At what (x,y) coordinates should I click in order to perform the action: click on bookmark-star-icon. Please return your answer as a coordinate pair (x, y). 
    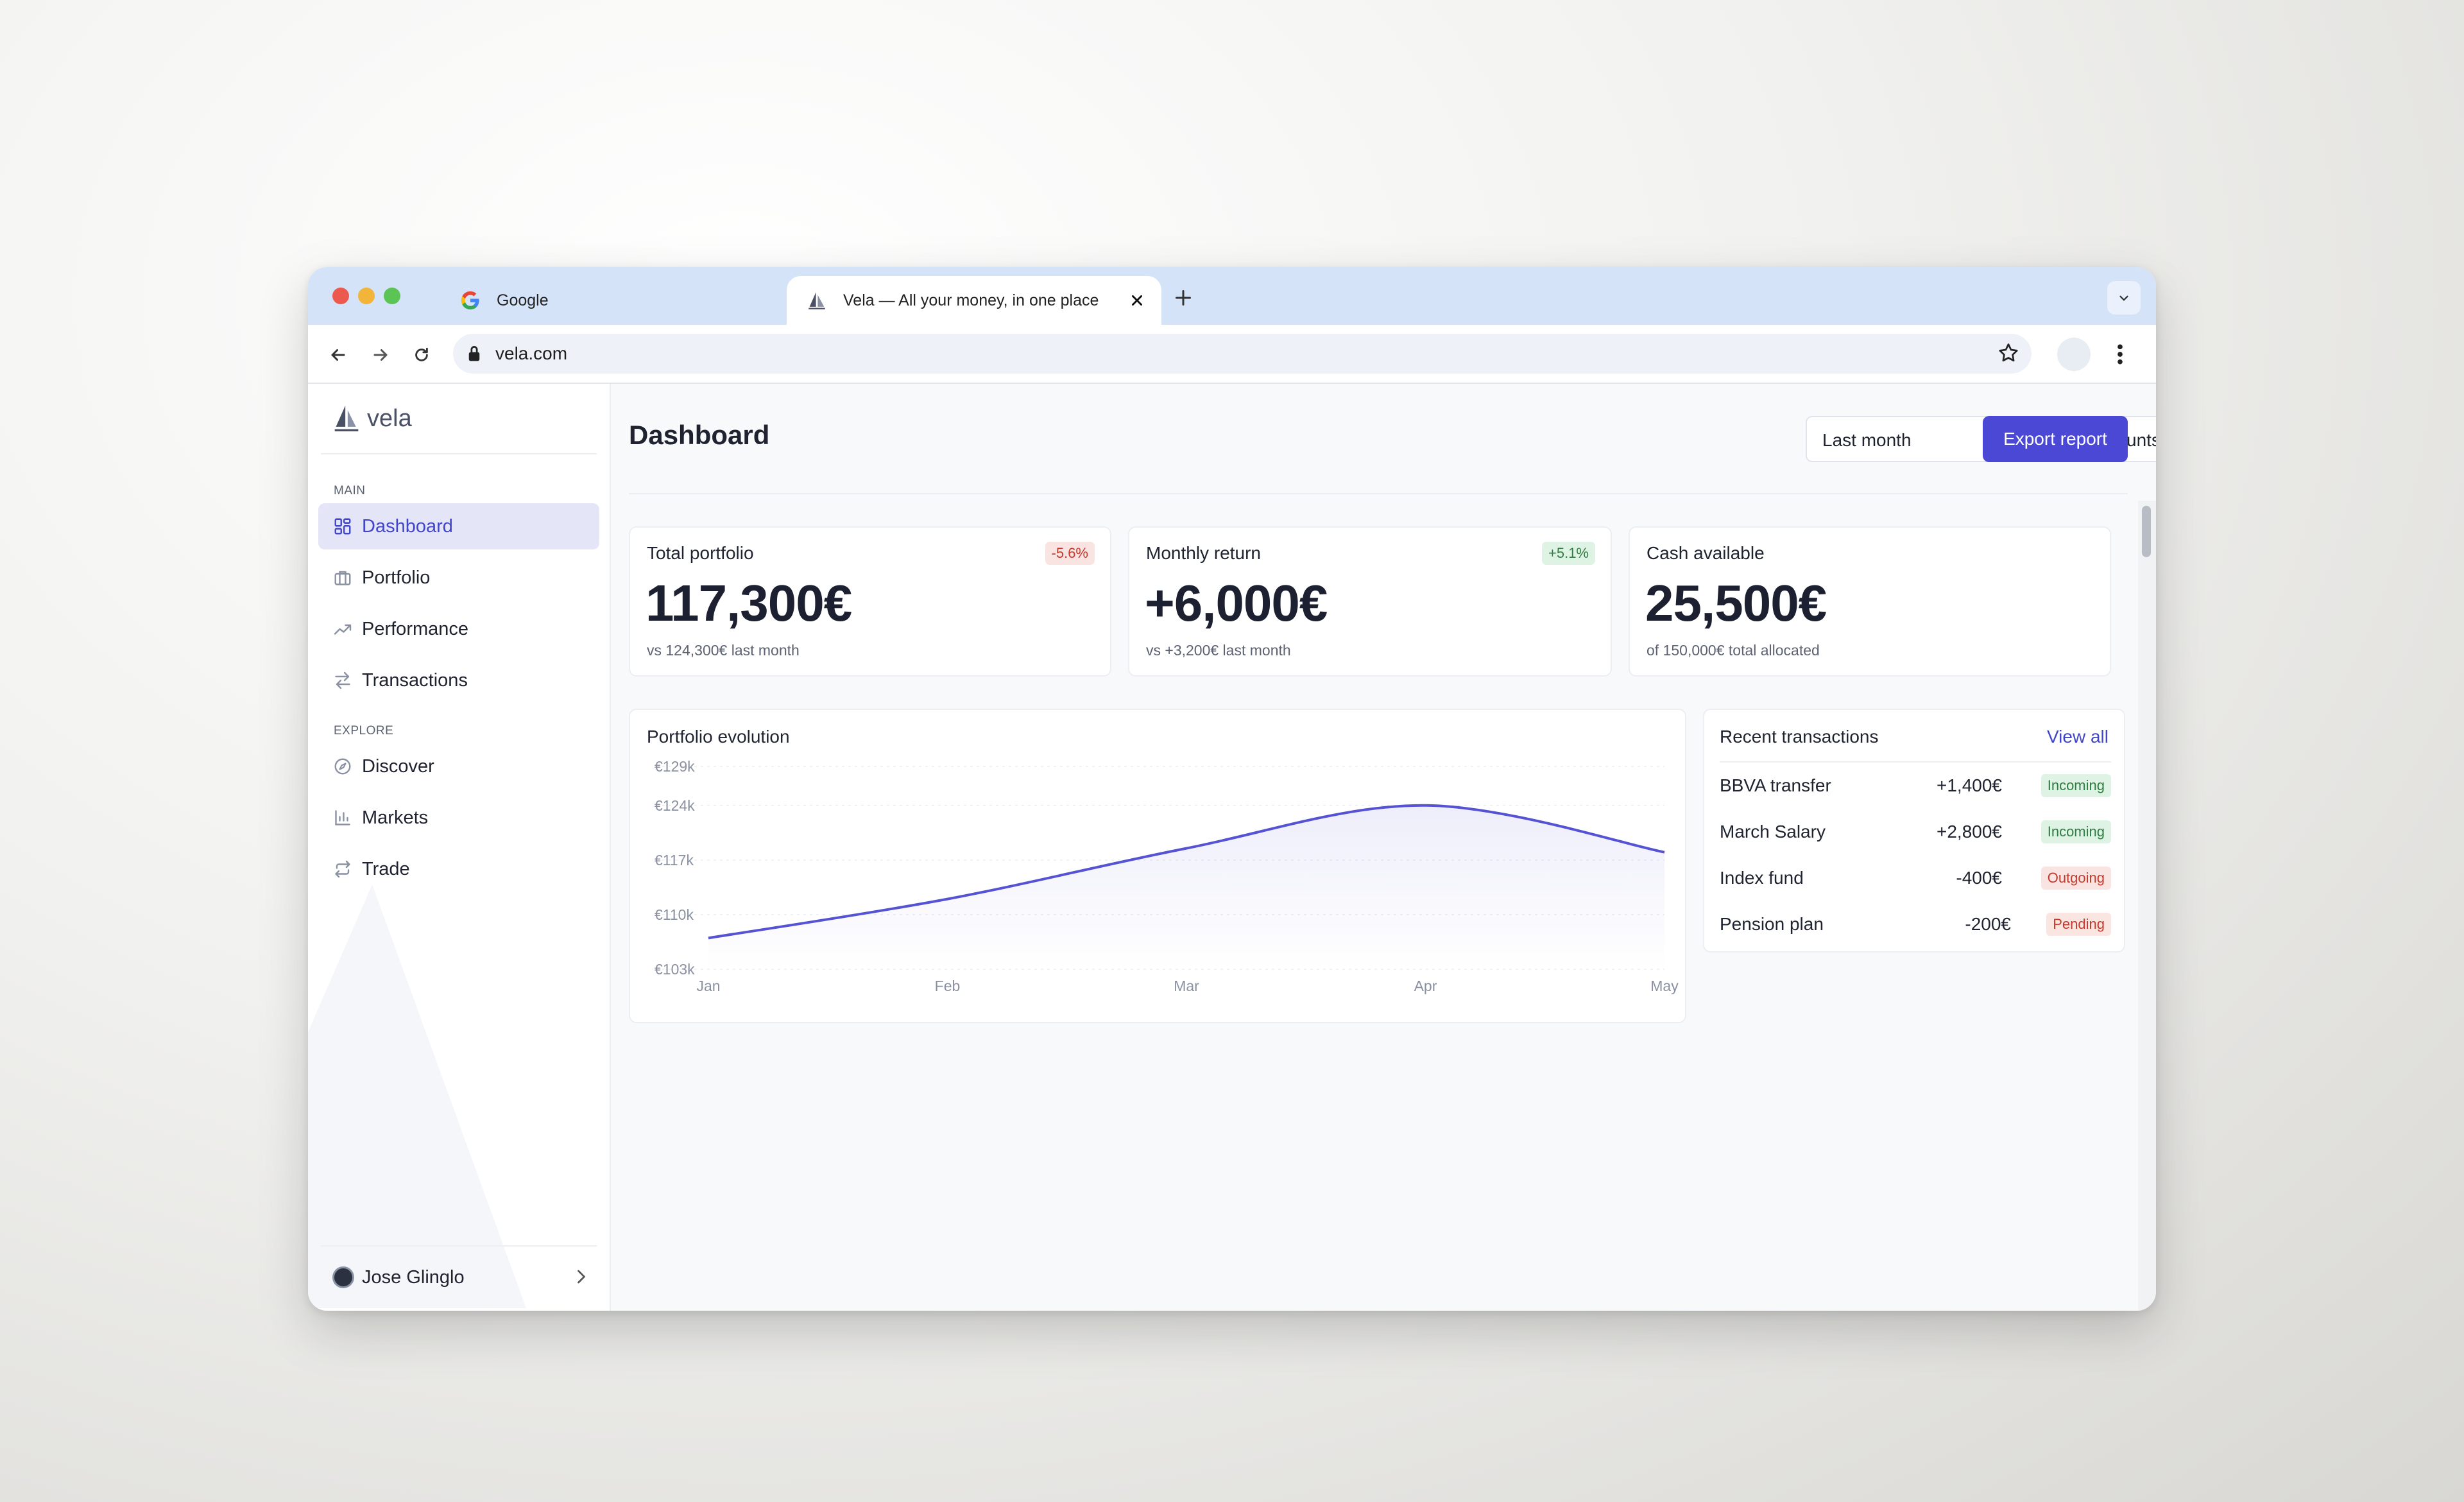
    Looking at the image, I should click on (2009, 355).